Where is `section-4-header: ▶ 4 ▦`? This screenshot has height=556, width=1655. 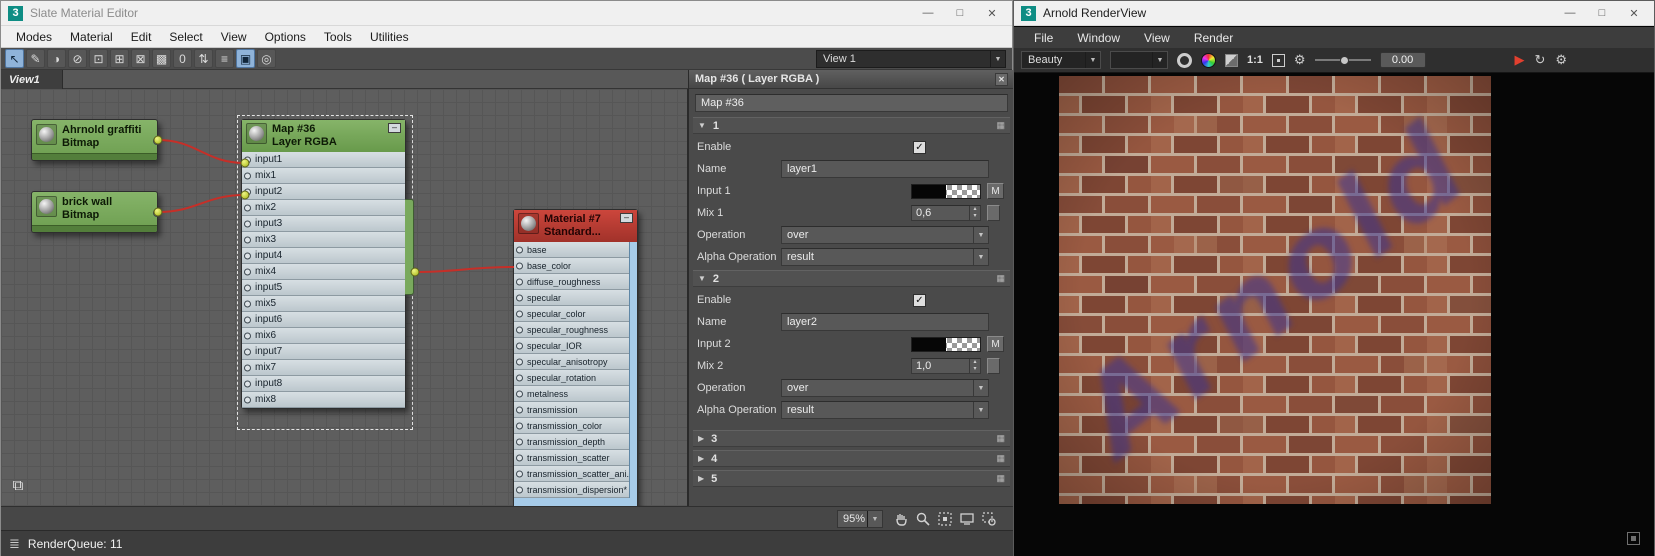 section-4-header: ▶ 4 ▦ is located at coordinates (851, 458).